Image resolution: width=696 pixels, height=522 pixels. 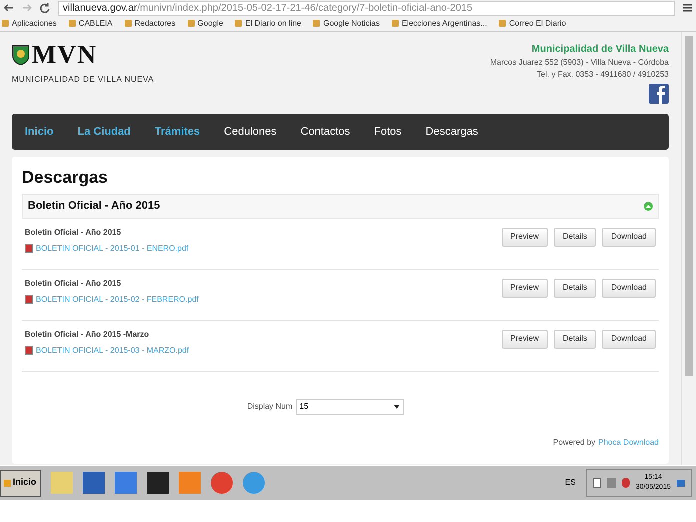 What do you see at coordinates (250, 132) in the screenshot?
I see `nav-link: Cedulones` at bounding box center [250, 132].